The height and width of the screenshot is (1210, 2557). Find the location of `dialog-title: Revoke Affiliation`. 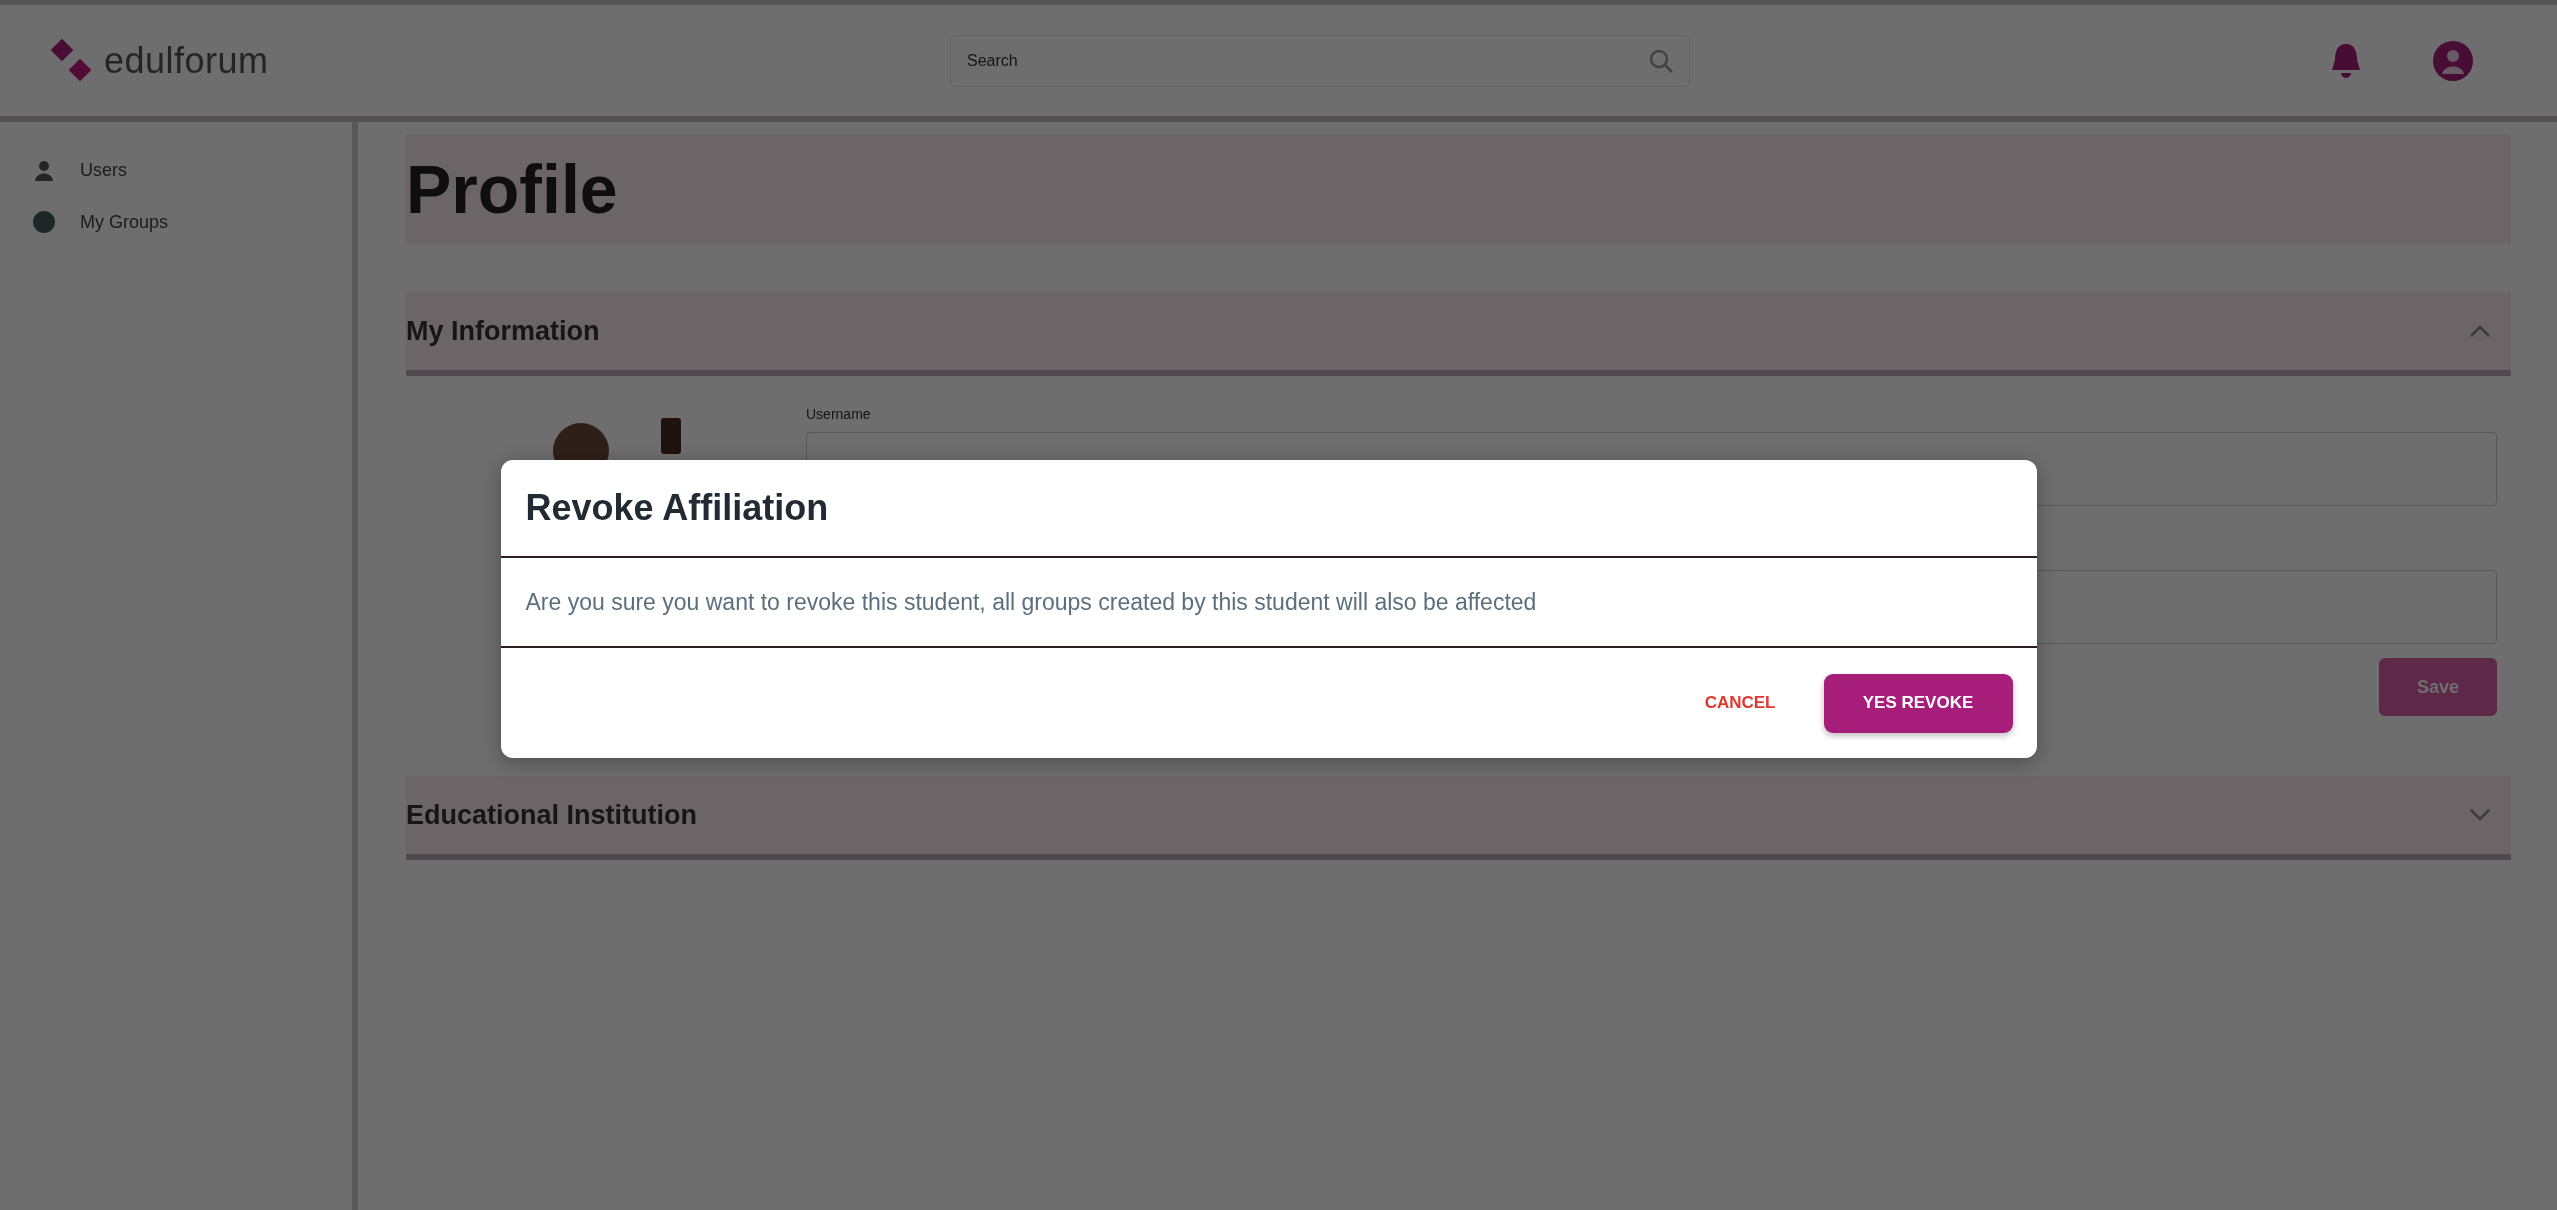

dialog-title: Revoke Affiliation is located at coordinates (1268, 509).